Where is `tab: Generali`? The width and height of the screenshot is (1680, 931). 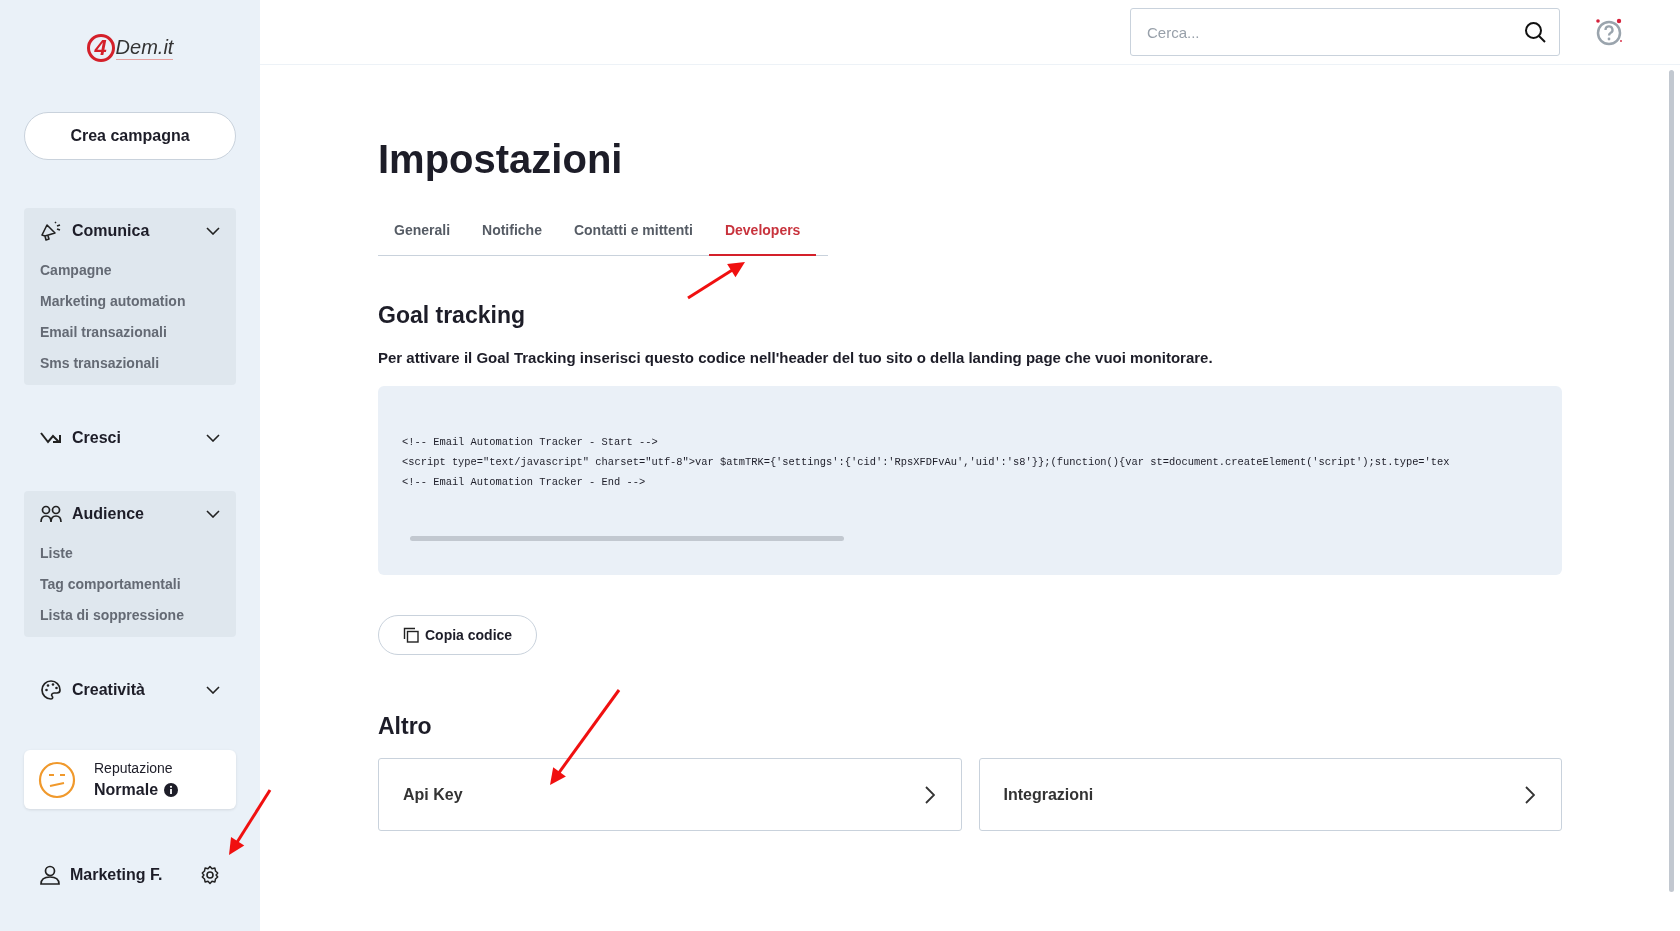 tab: Generali is located at coordinates (422, 233).